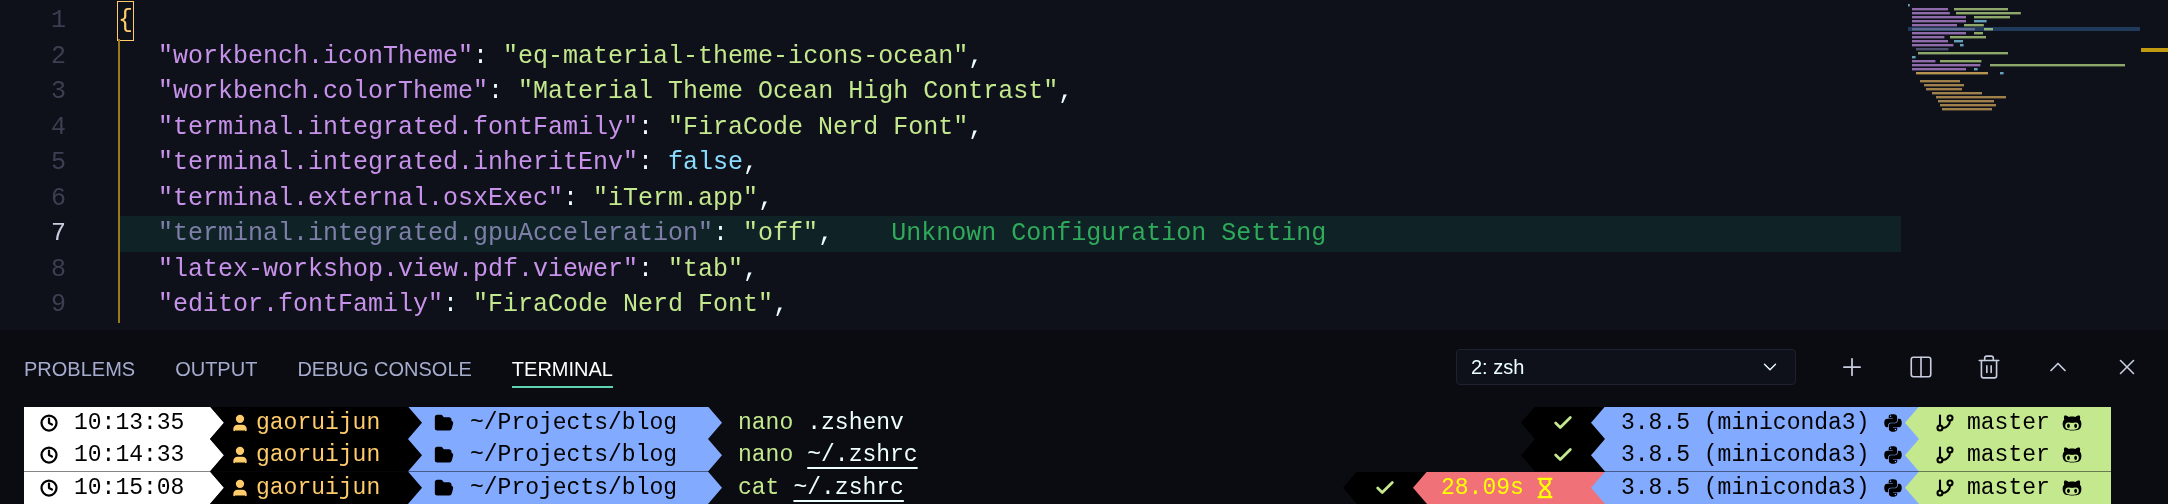 The image size is (2168, 504). Describe the element at coordinates (788, 92) in the screenshot. I see `setting-value: "Material Theme Ocean High Contrast"` at that location.